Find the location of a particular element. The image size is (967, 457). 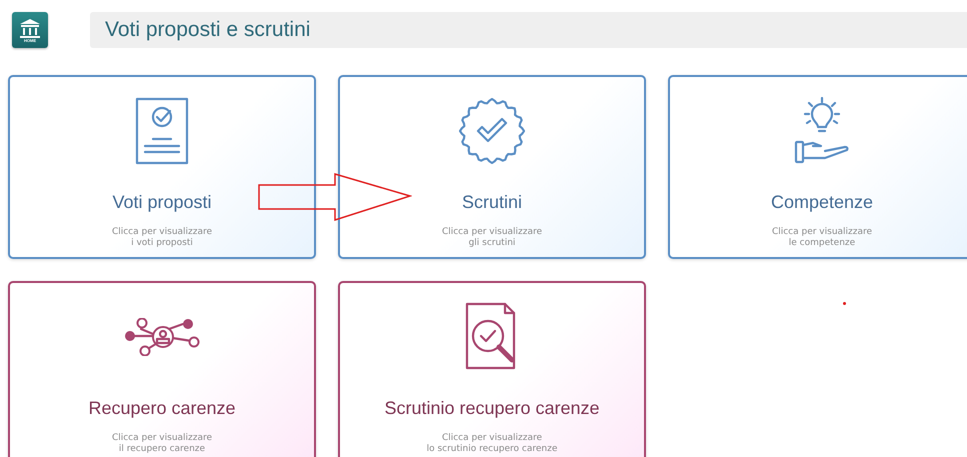

document-check-icon is located at coordinates (162, 131).